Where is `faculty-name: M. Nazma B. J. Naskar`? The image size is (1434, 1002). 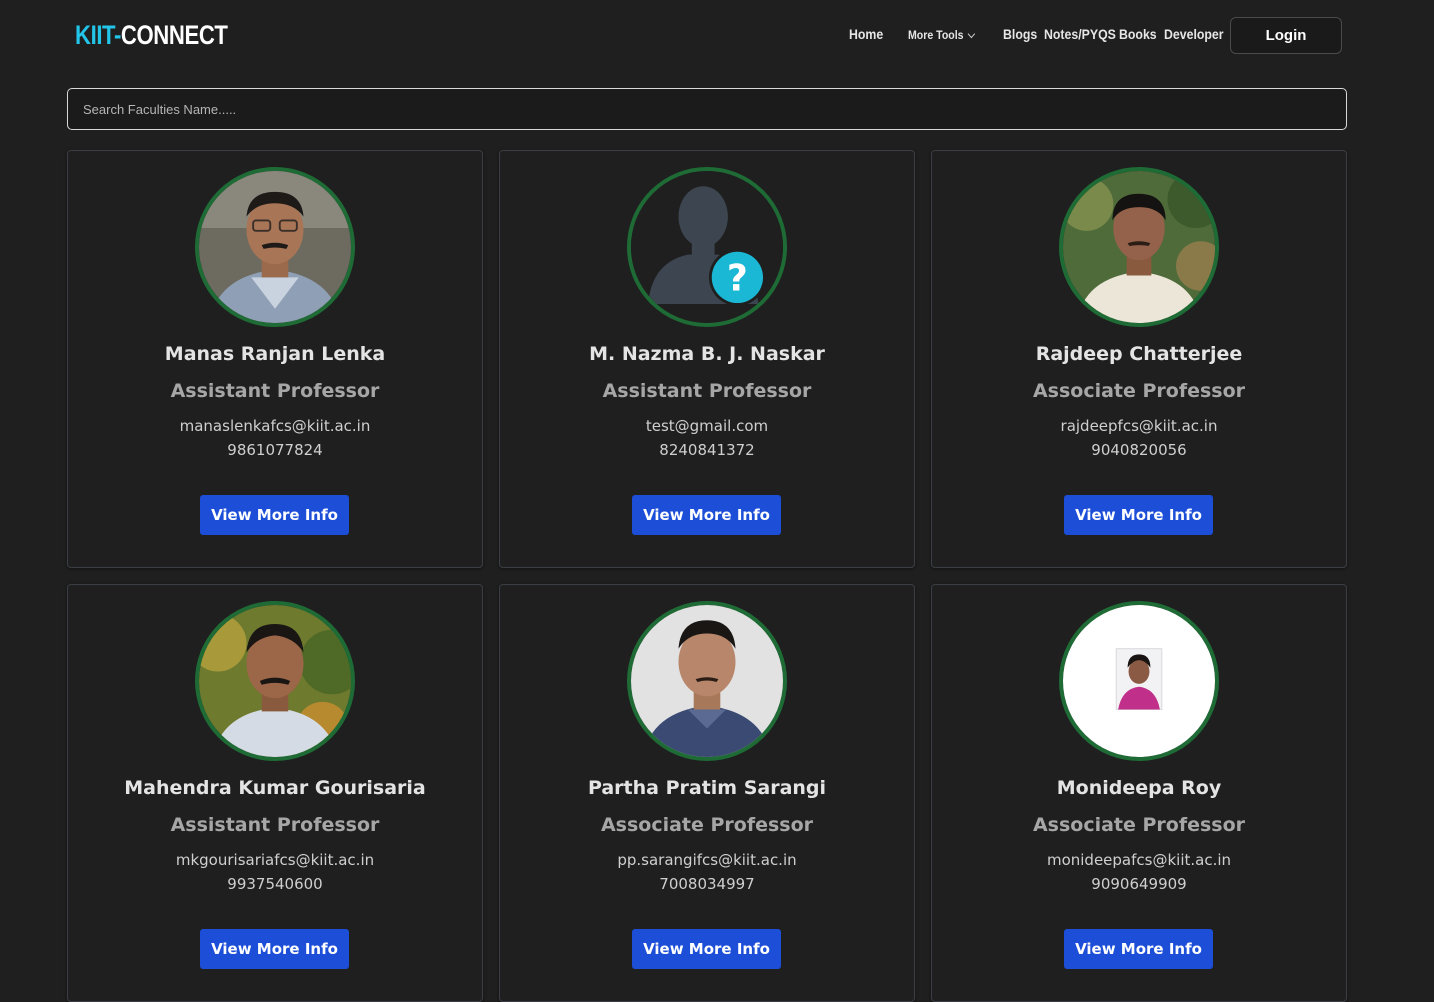
faculty-name: M. Nazma B. J. Naskar is located at coordinates (707, 354).